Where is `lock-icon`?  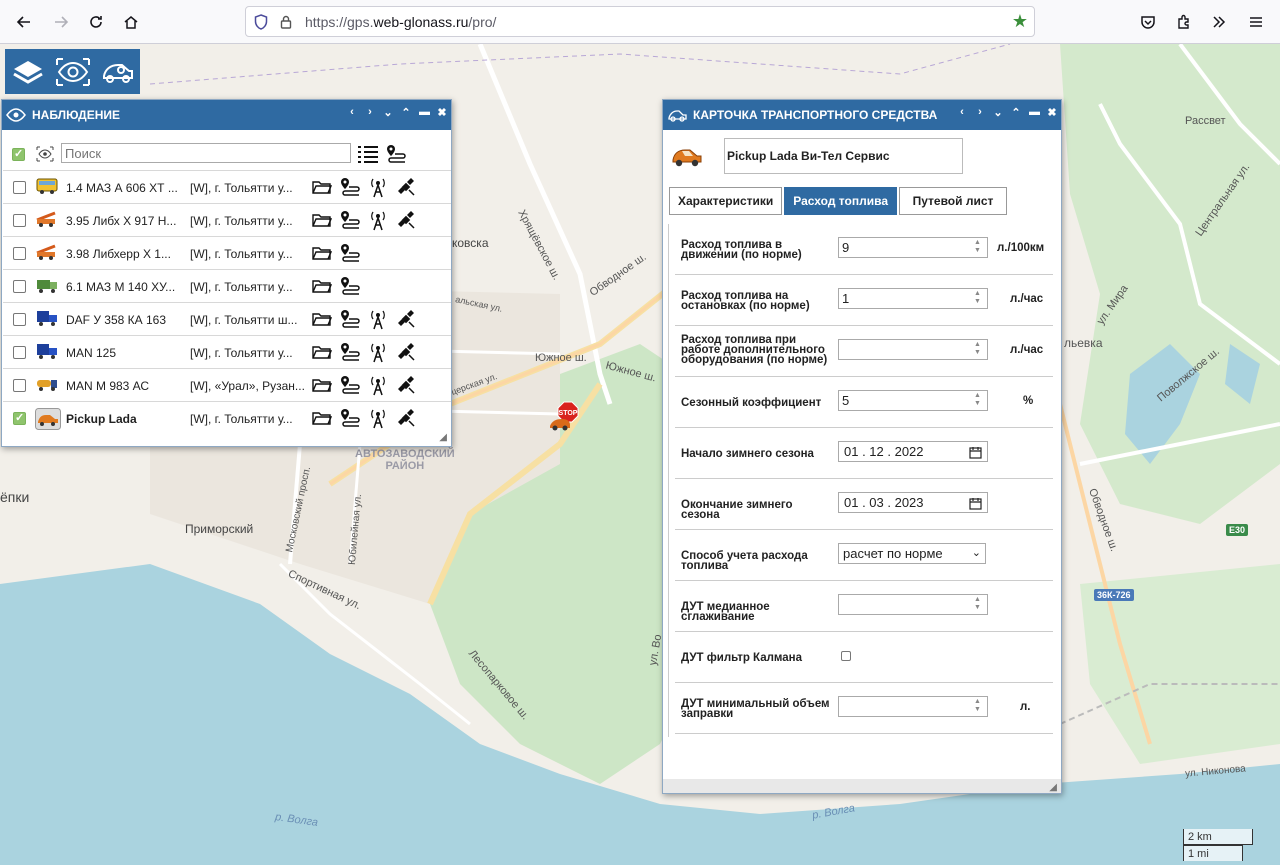
lock-icon is located at coordinates (286, 22).